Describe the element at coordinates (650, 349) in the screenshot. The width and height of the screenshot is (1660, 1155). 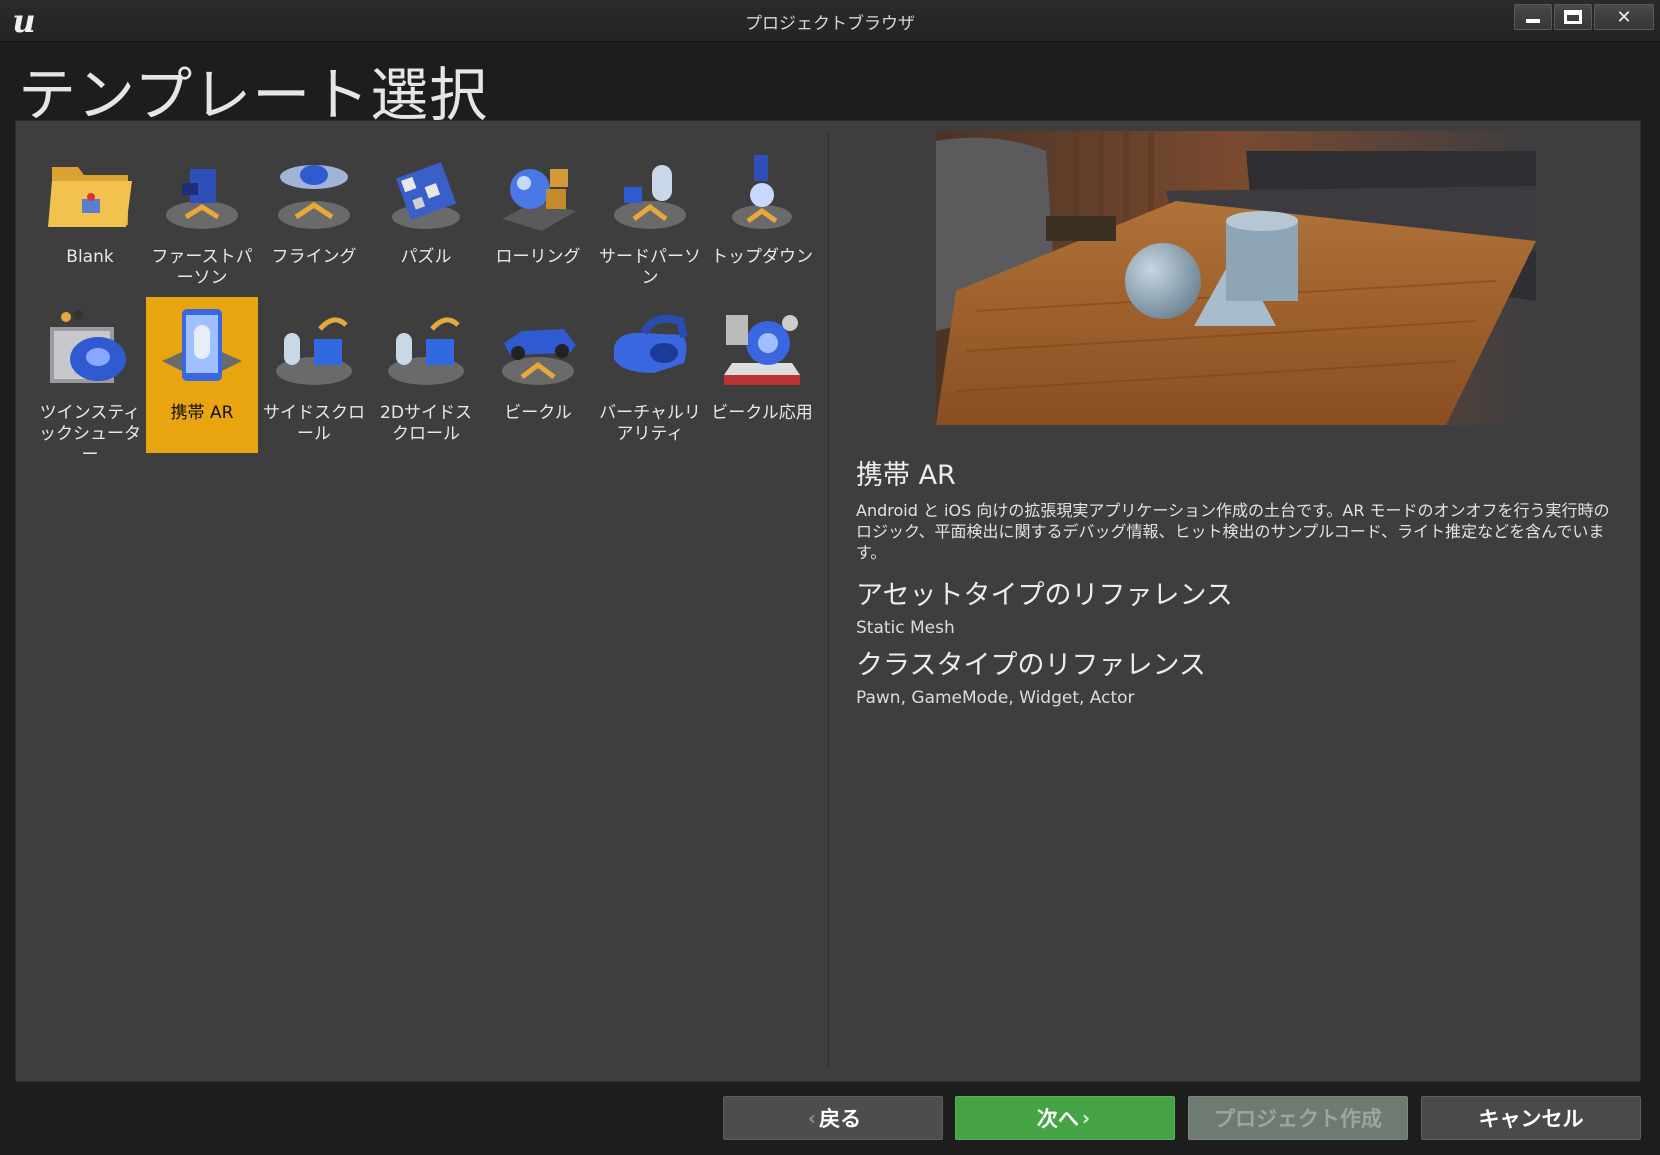
I see `vr-headset-icon` at that location.